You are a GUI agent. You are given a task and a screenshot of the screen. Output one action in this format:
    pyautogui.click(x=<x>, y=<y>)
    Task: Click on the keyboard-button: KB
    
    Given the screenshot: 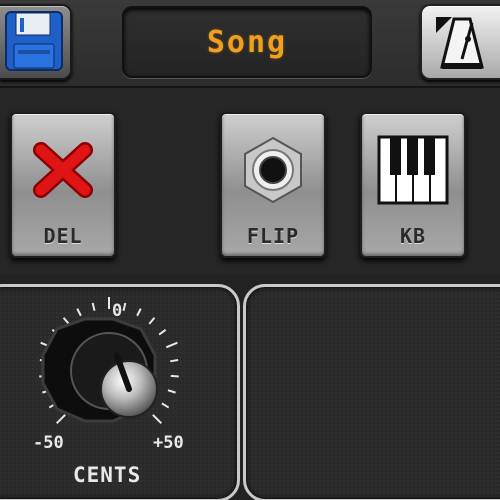 What is the action you would take?
    pyautogui.click(x=413, y=185)
    